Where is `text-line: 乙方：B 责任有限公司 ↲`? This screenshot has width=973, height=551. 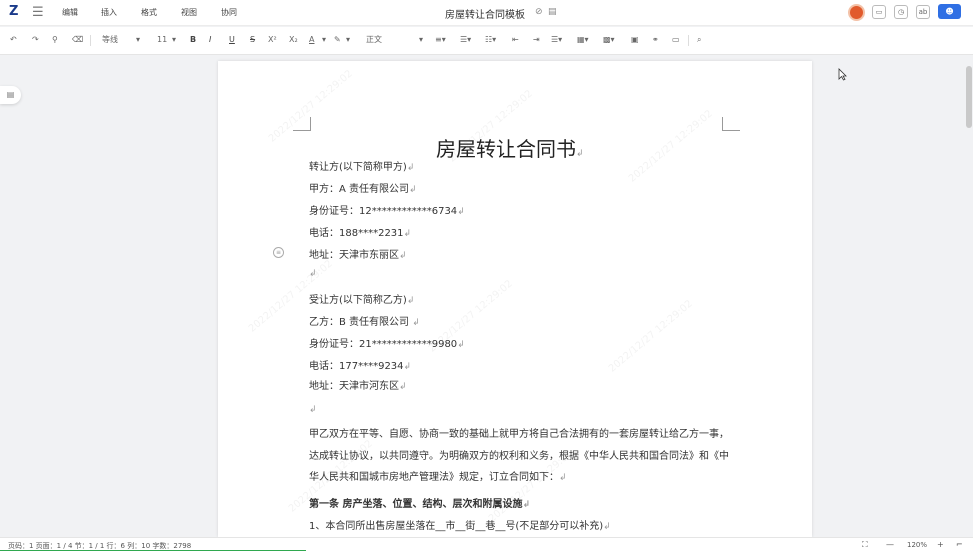 text-line: 乙方：B 责任有限公司 ↲ is located at coordinates (364, 320).